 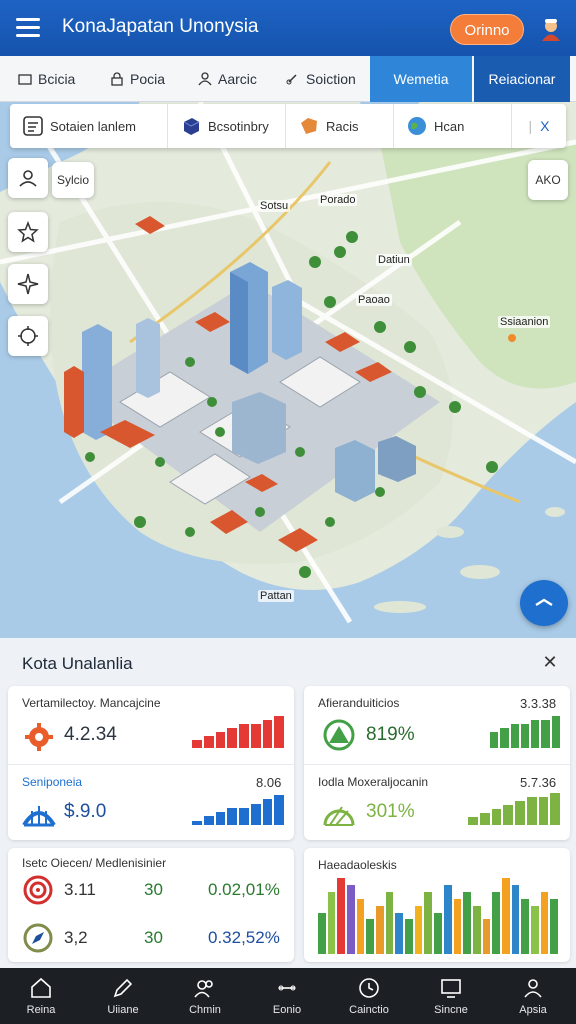 What do you see at coordinates (205, 79) in the screenshot?
I see `person-icon` at bounding box center [205, 79].